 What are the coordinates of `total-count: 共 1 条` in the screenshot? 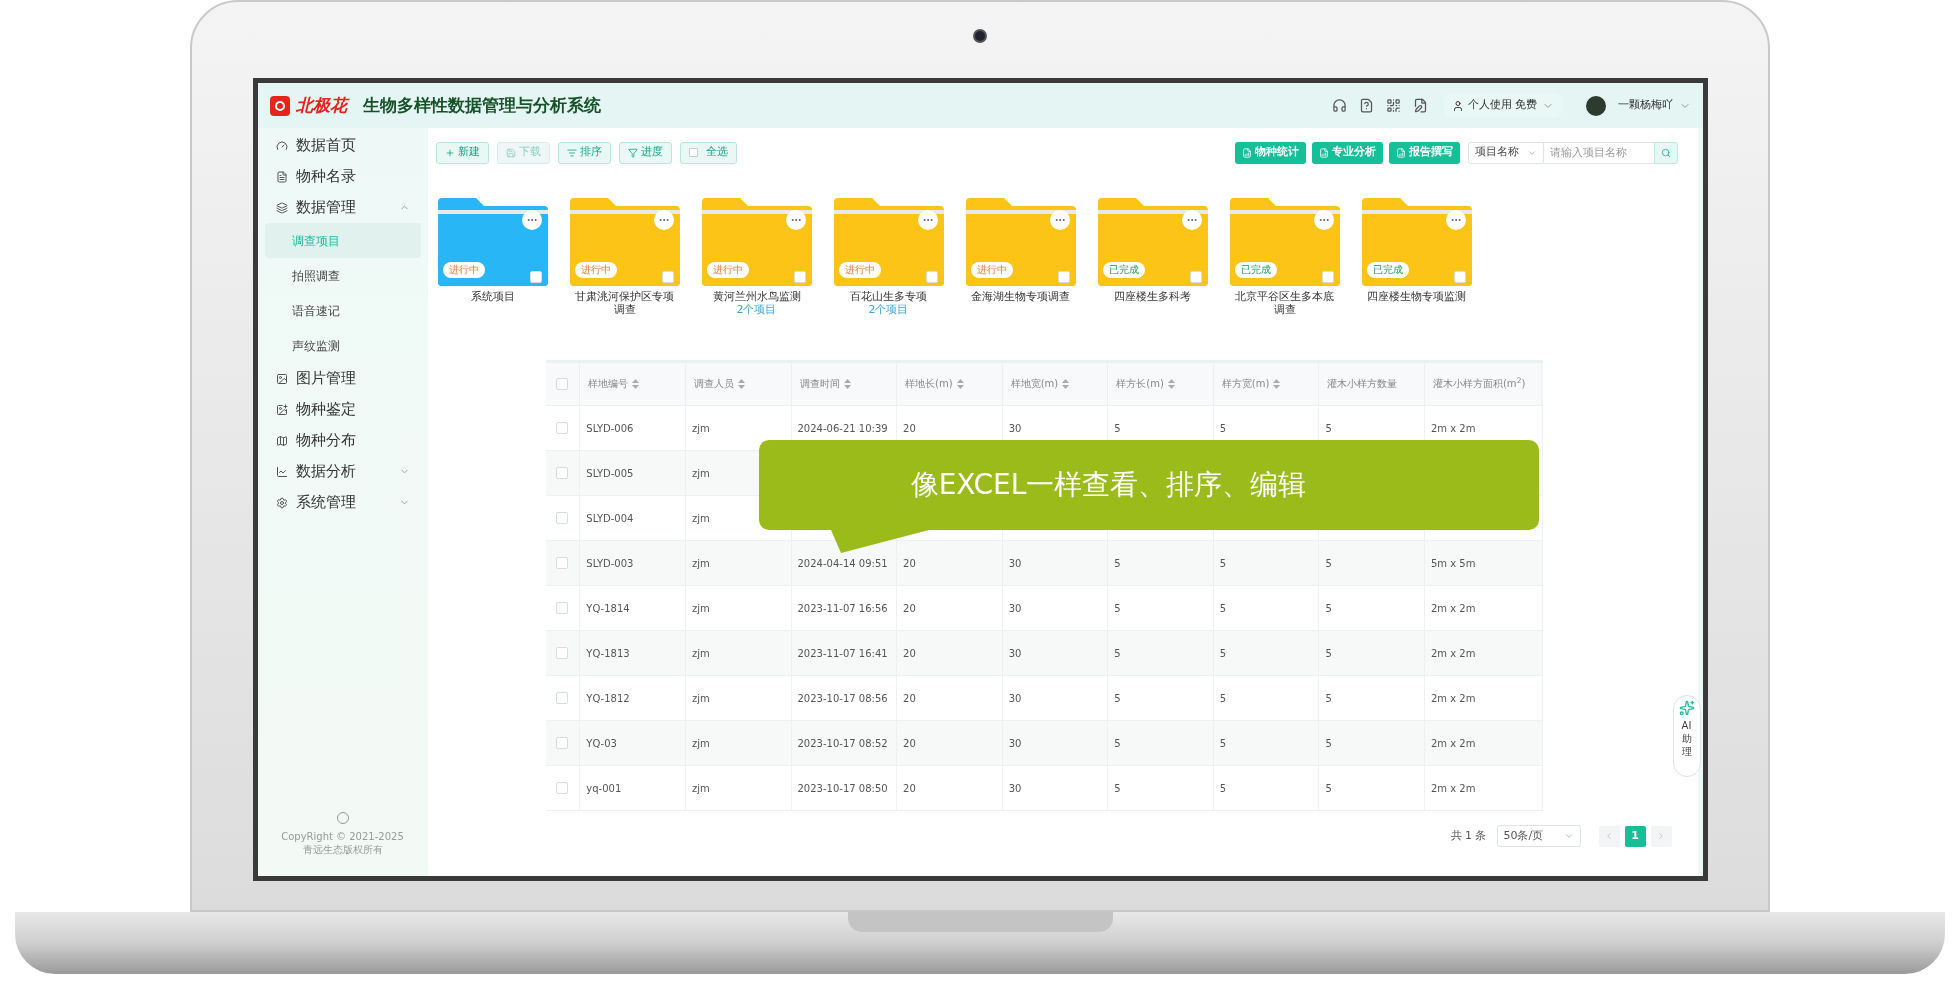 It's located at (1468, 835).